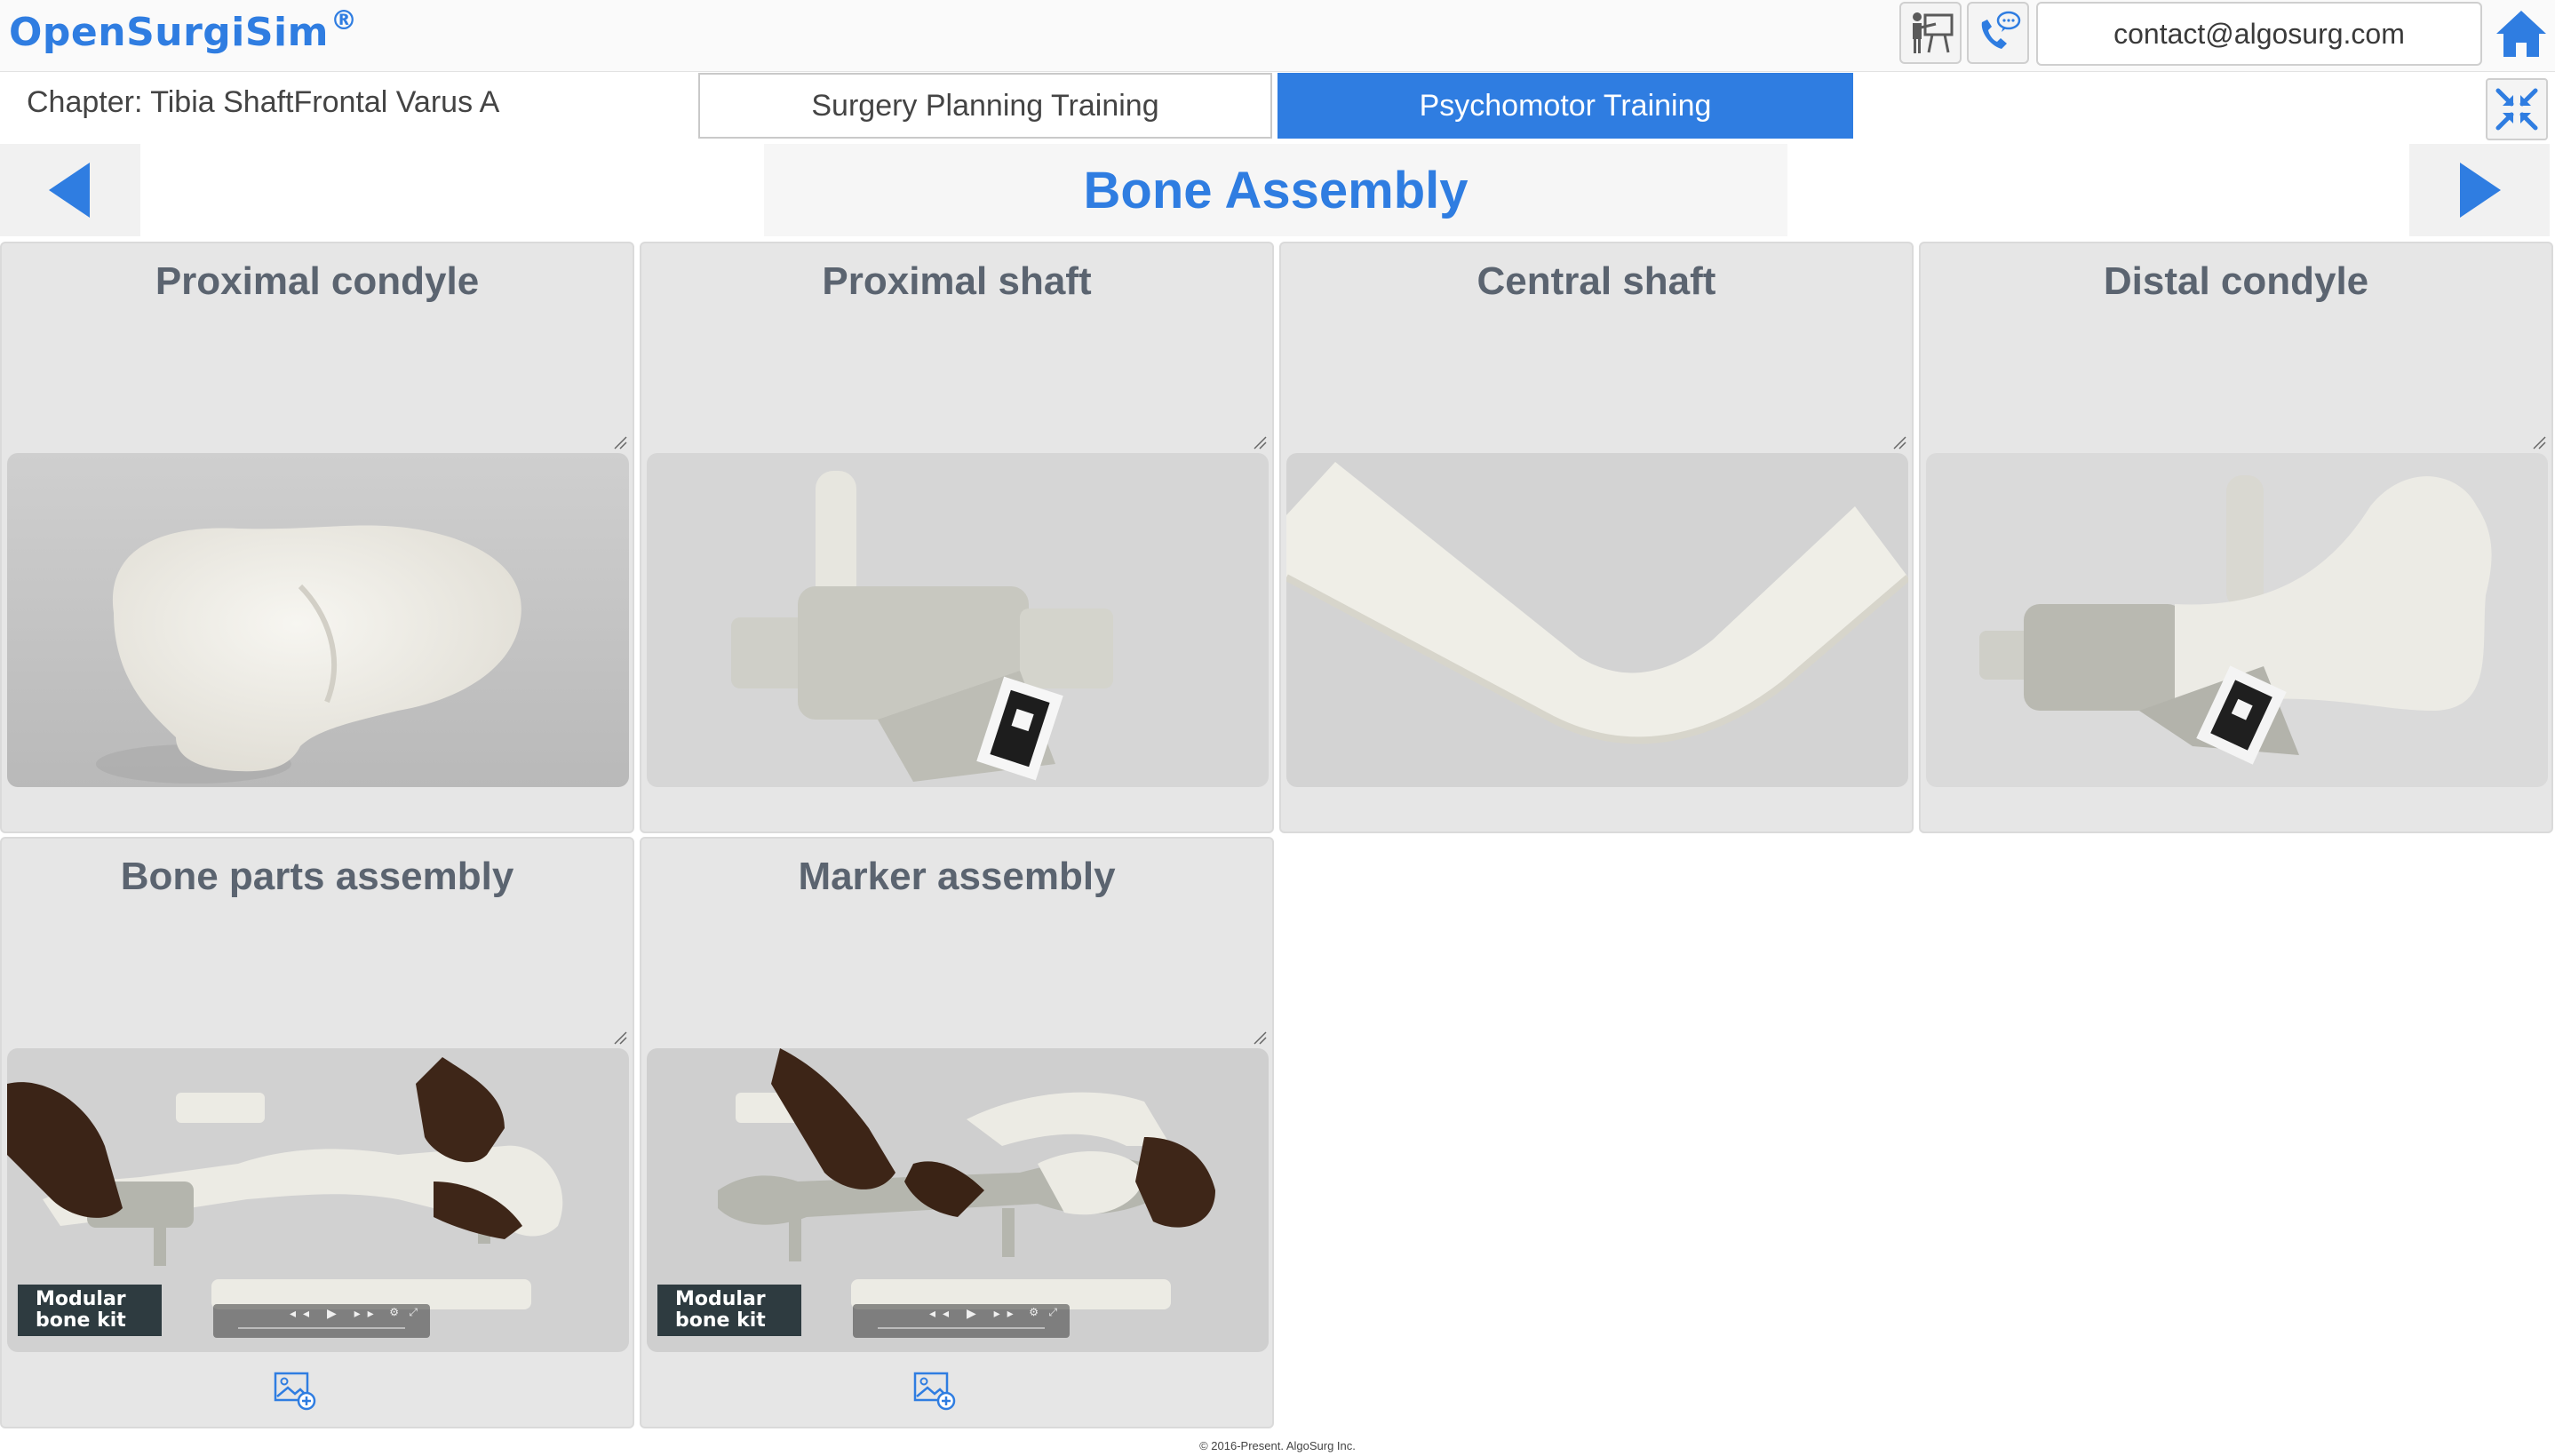 The image size is (2555, 1456). I want to click on next-section-button, so click(2479, 190).